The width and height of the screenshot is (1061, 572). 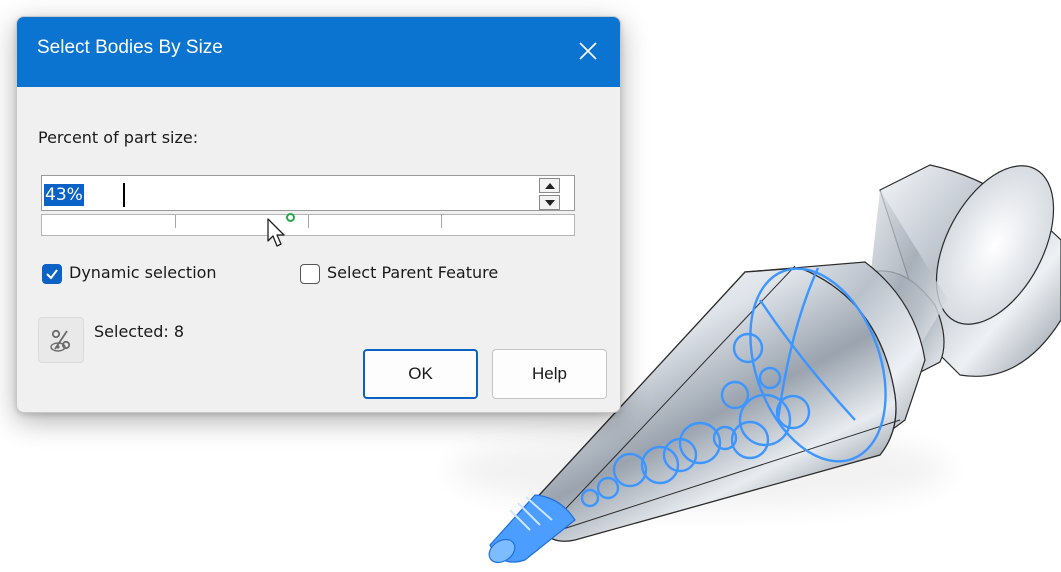 I want to click on selected-count-text: Selected: 8, so click(x=139, y=331).